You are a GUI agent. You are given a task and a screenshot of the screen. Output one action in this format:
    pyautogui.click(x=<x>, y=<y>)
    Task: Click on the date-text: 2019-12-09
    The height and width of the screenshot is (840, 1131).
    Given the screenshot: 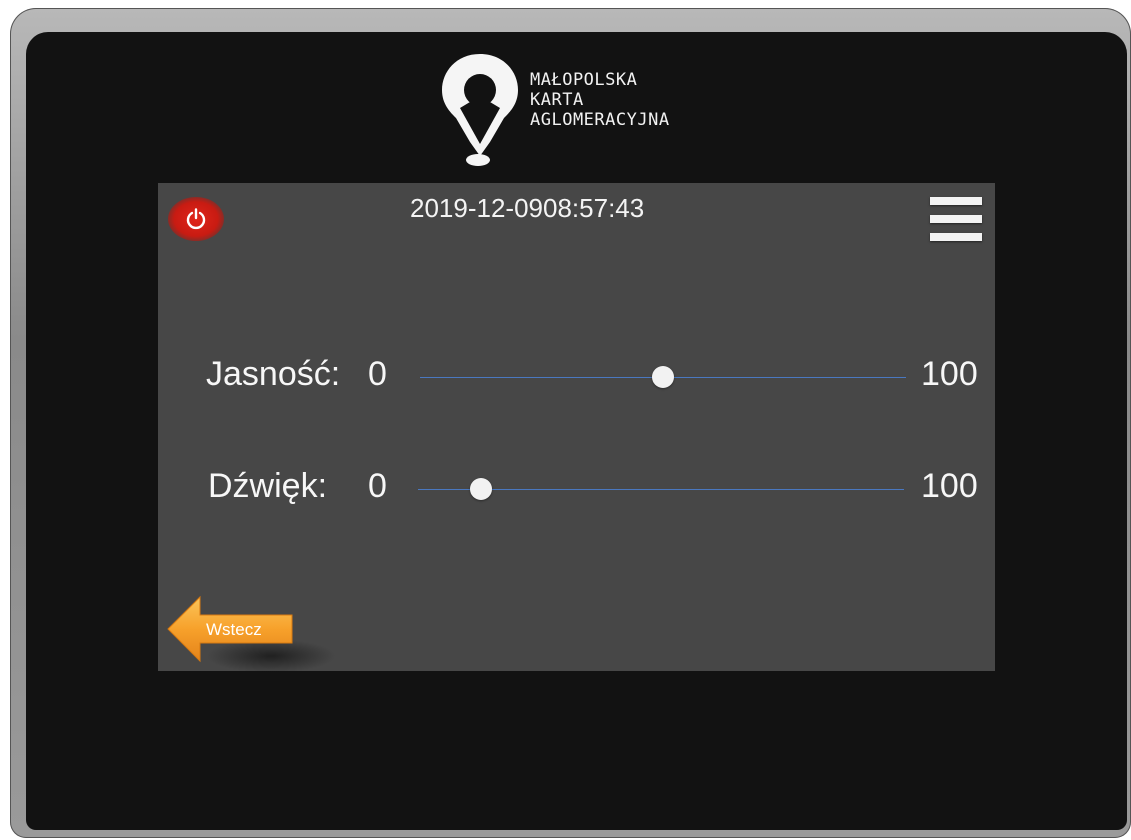 What is the action you would take?
    pyautogui.click(x=476, y=208)
    